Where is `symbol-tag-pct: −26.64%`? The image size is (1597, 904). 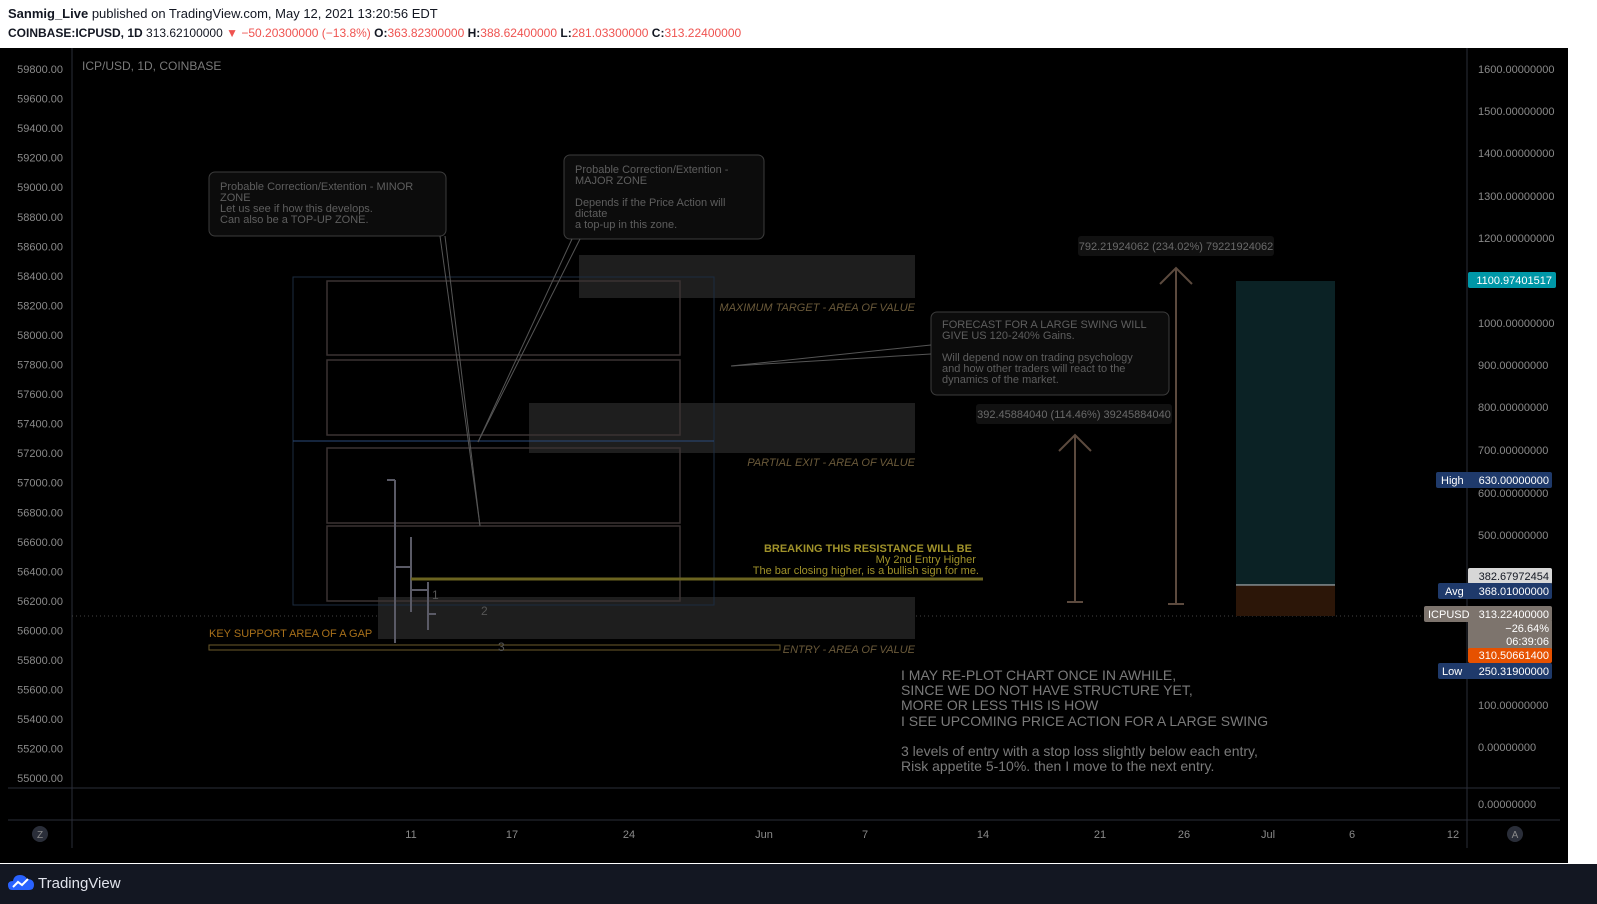
symbol-tag-pct: −26.64% is located at coordinates (1527, 629).